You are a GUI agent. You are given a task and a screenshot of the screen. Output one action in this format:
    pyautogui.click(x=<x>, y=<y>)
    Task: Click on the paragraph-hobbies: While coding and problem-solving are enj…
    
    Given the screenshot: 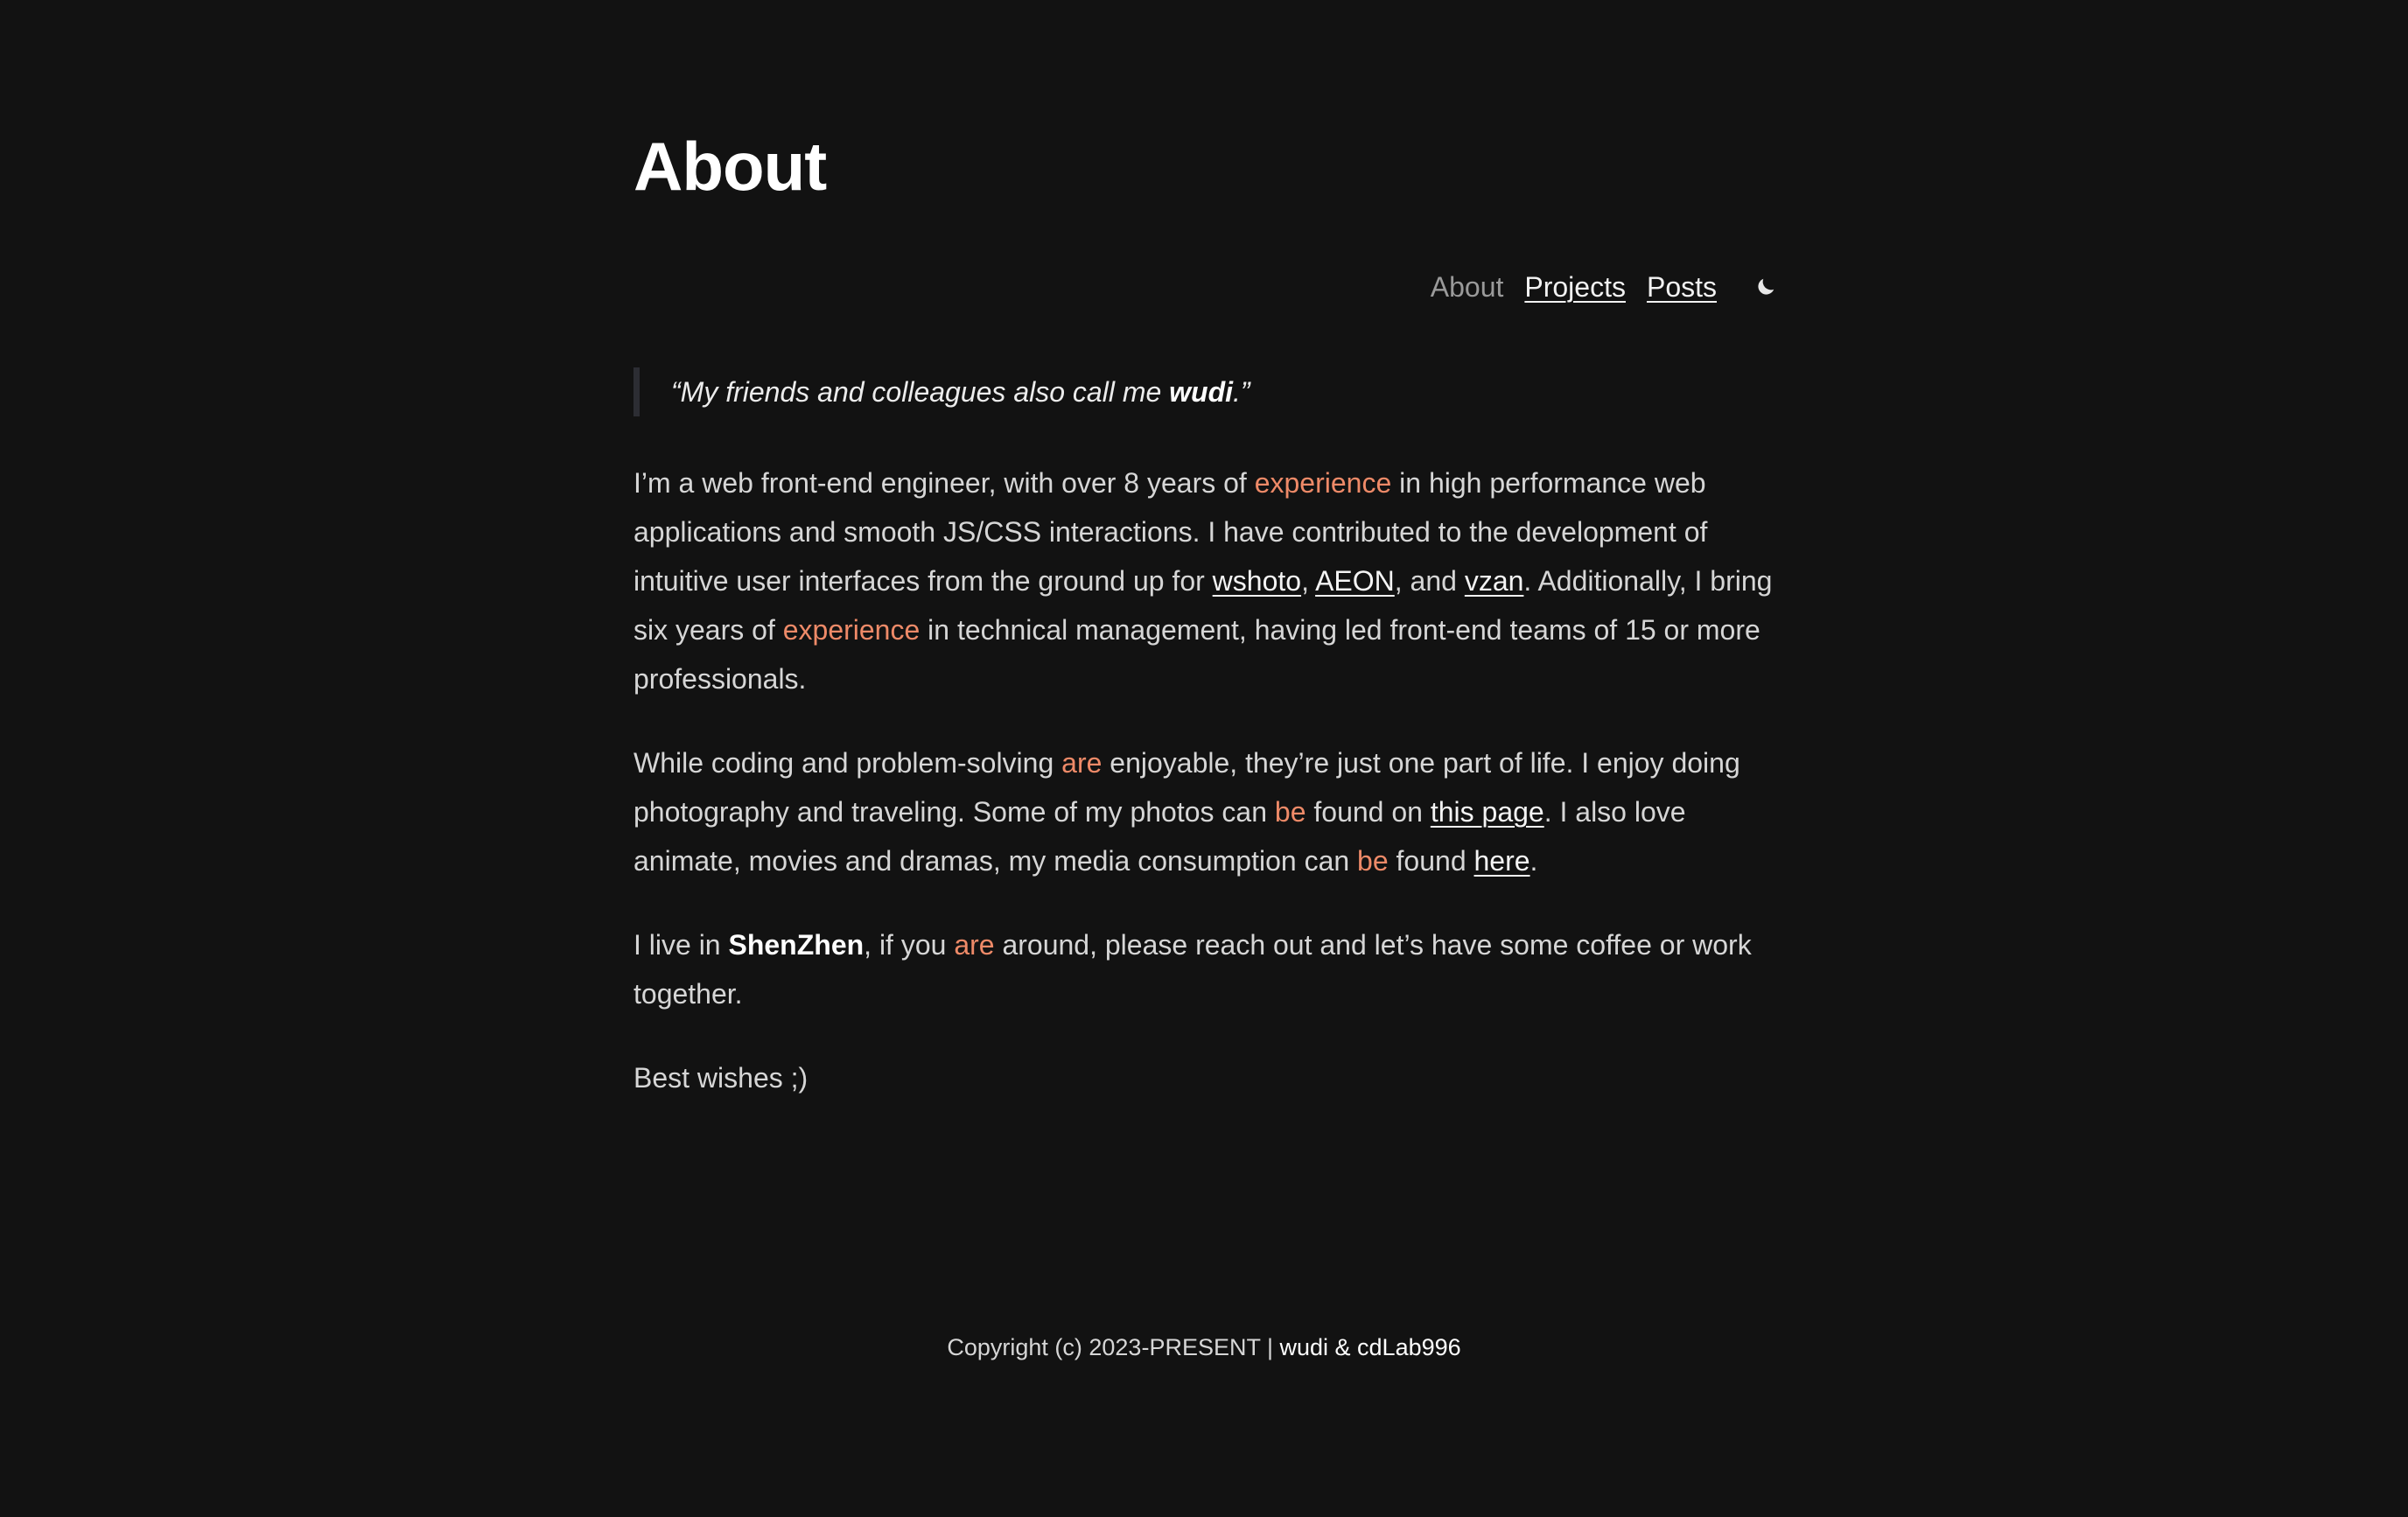 What is the action you would take?
    pyautogui.click(x=1206, y=811)
    